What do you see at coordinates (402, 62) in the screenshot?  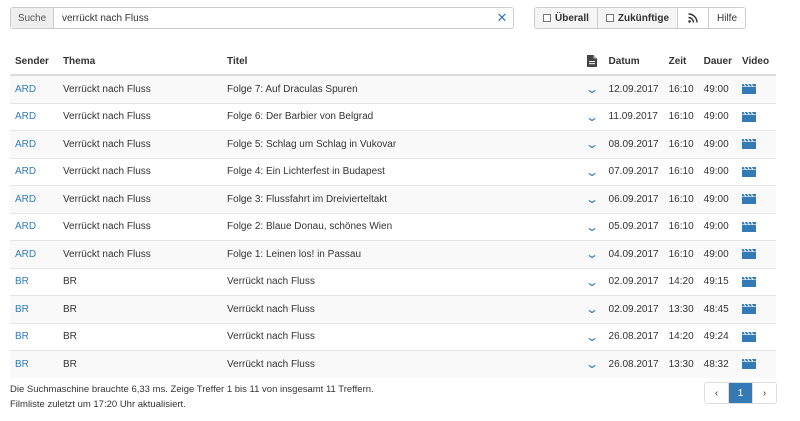 I see `col-header-titel: Titel` at bounding box center [402, 62].